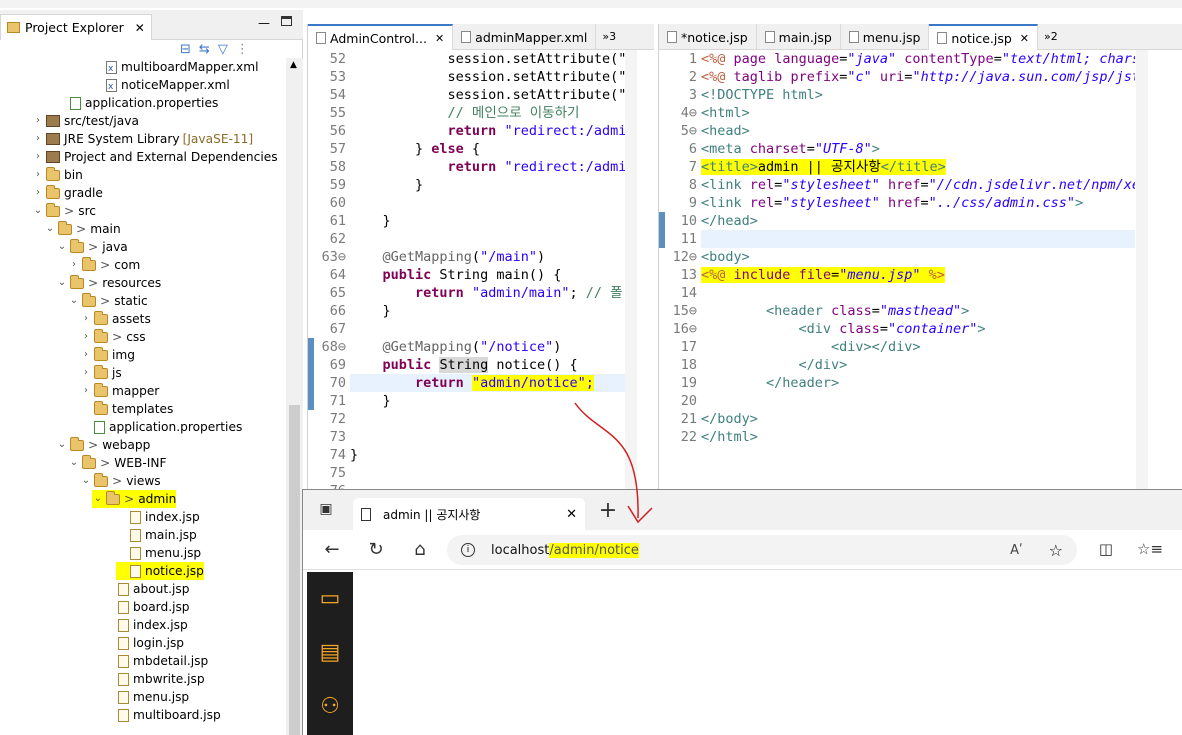 The image size is (1182, 735). Describe the element at coordinates (117, 463) in the screenshot. I see `tree-item: ⌄ > WEB-INF` at that location.